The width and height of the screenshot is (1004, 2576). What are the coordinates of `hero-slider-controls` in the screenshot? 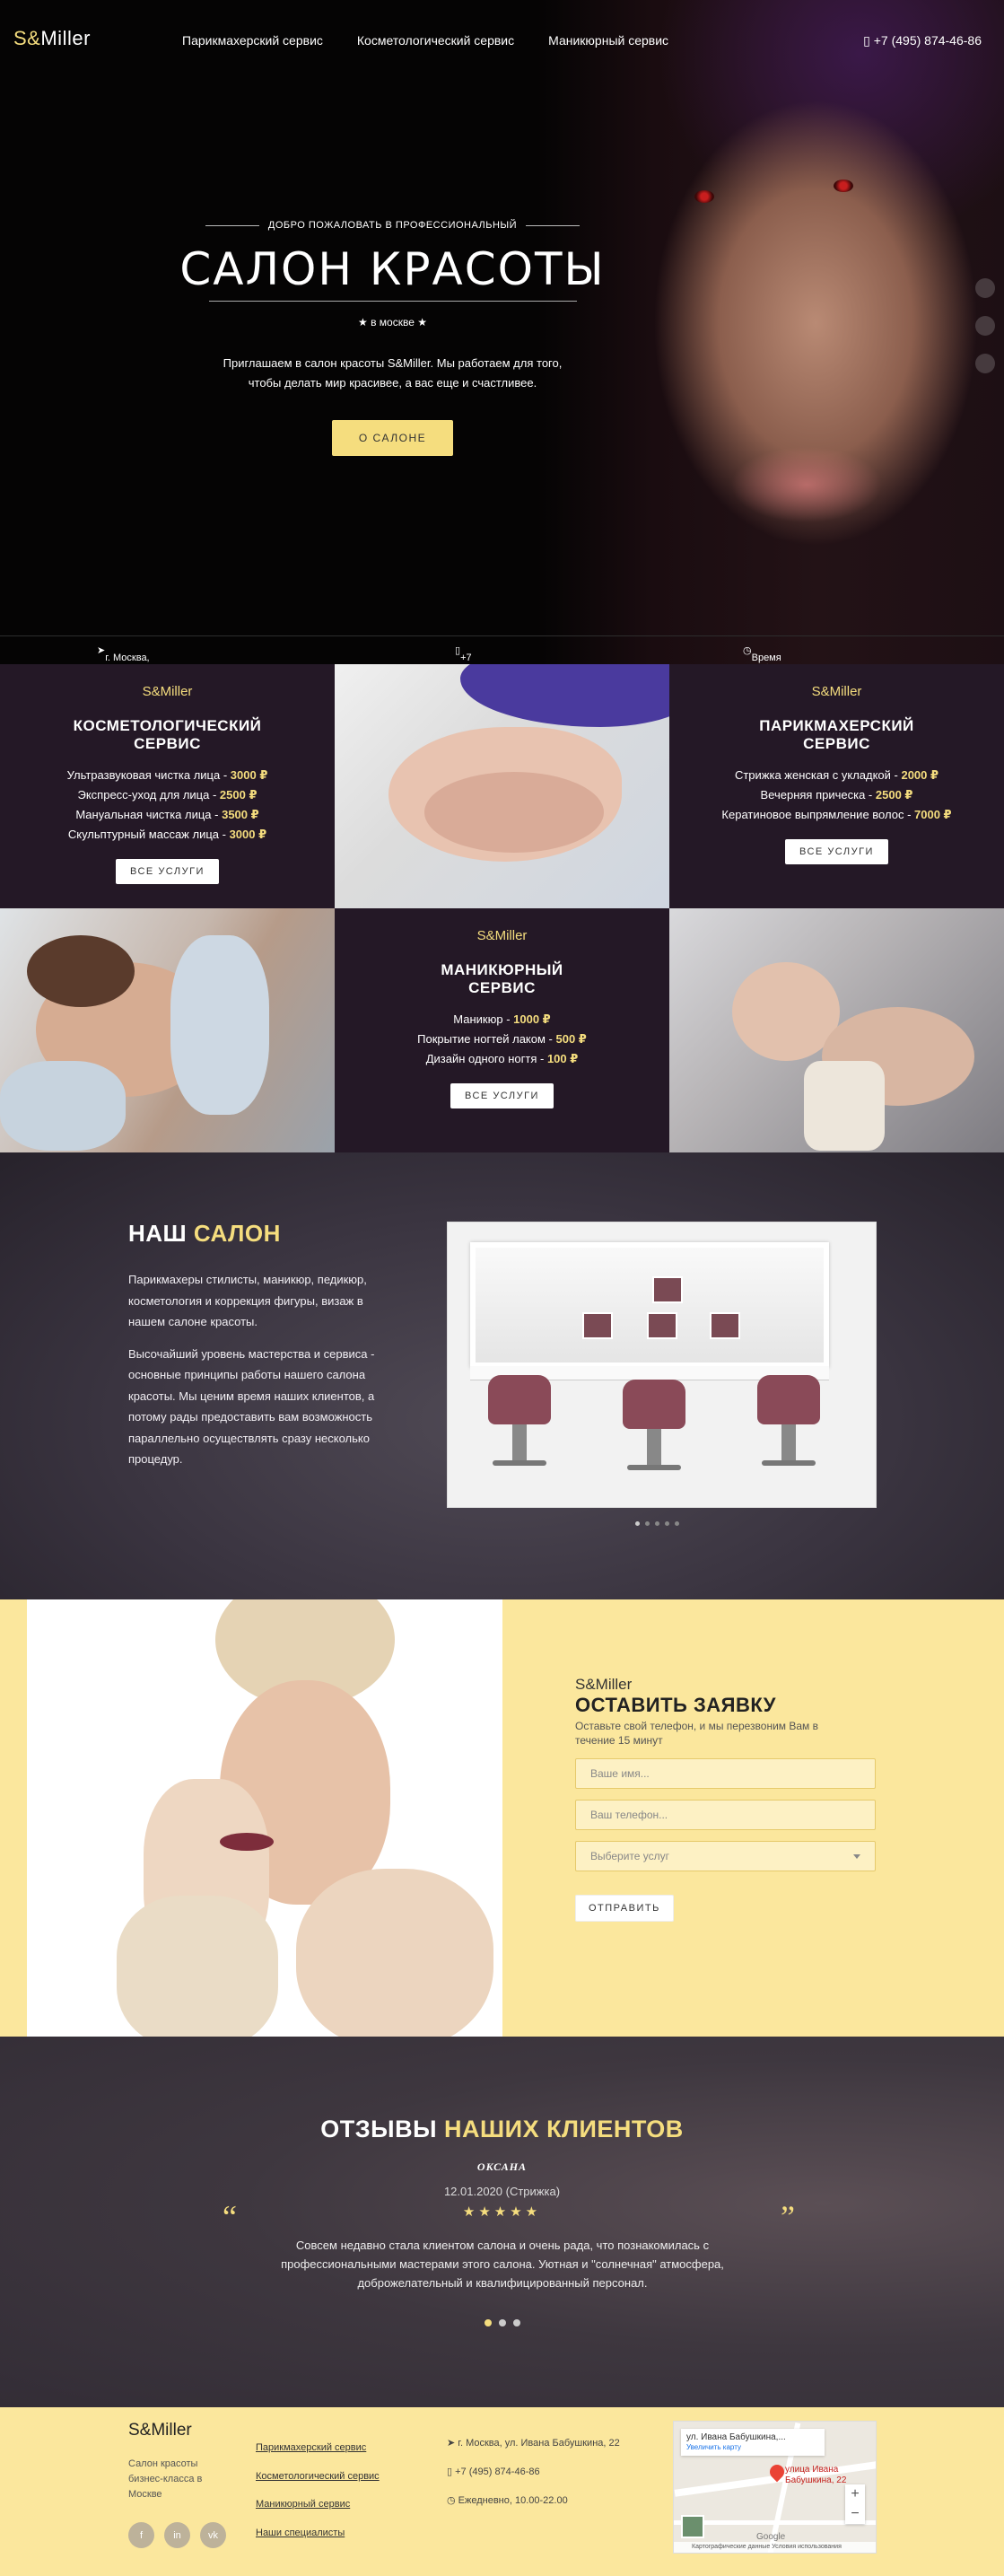 It's located at (985, 325).